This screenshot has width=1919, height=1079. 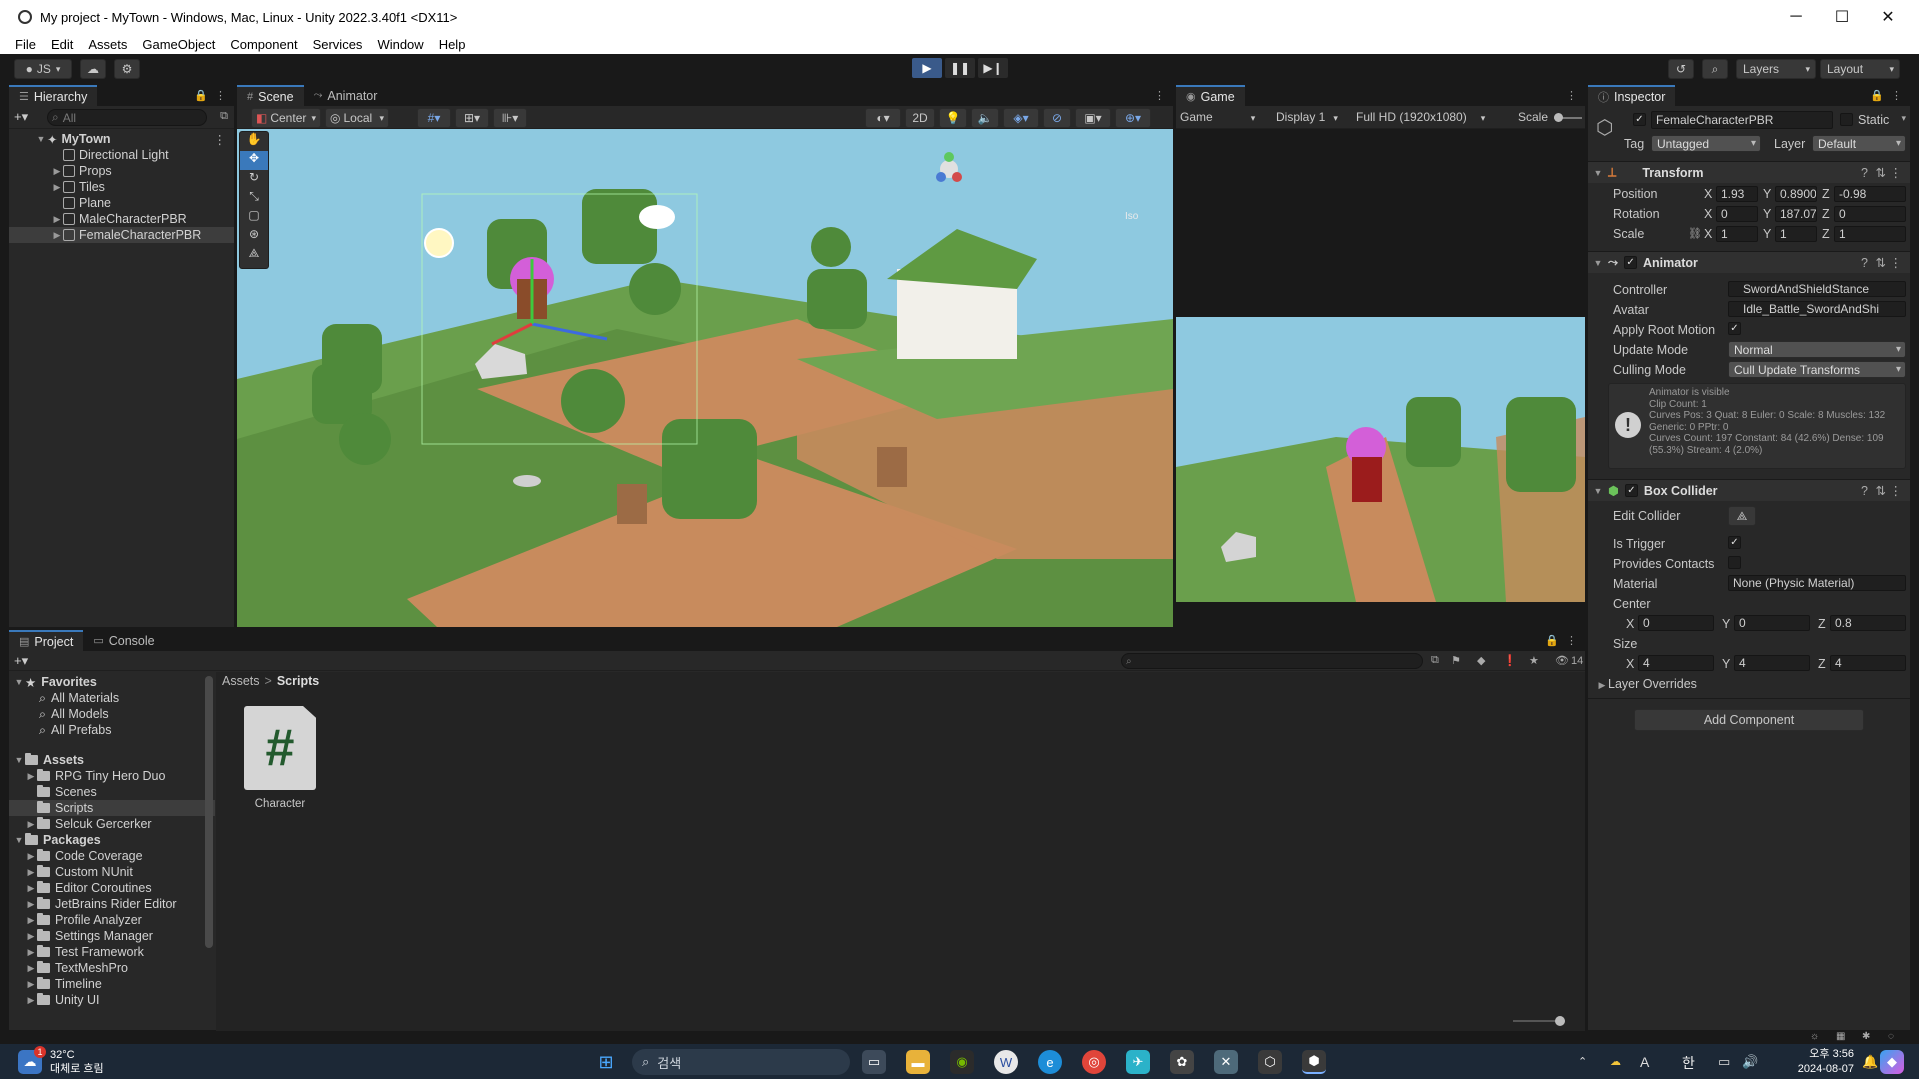 I want to click on rotation-z-field: 0, so click(x=1870, y=214).